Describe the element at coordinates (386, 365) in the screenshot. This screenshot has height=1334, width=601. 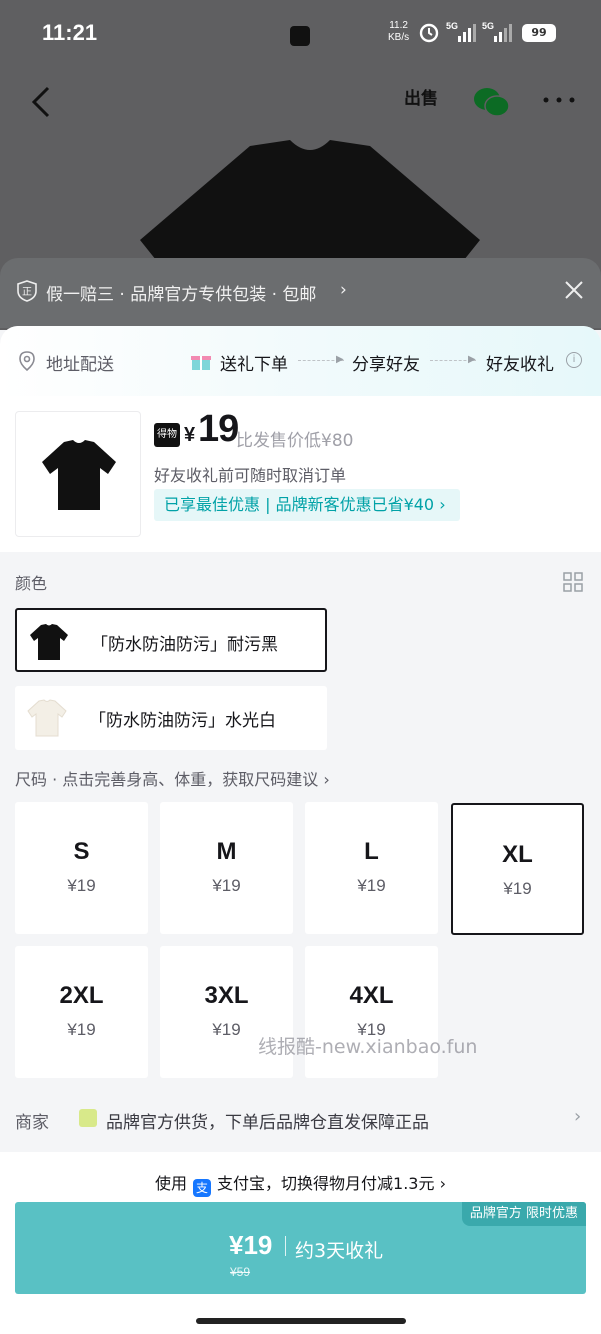
I see `gift-step-share: 分享好友` at that location.